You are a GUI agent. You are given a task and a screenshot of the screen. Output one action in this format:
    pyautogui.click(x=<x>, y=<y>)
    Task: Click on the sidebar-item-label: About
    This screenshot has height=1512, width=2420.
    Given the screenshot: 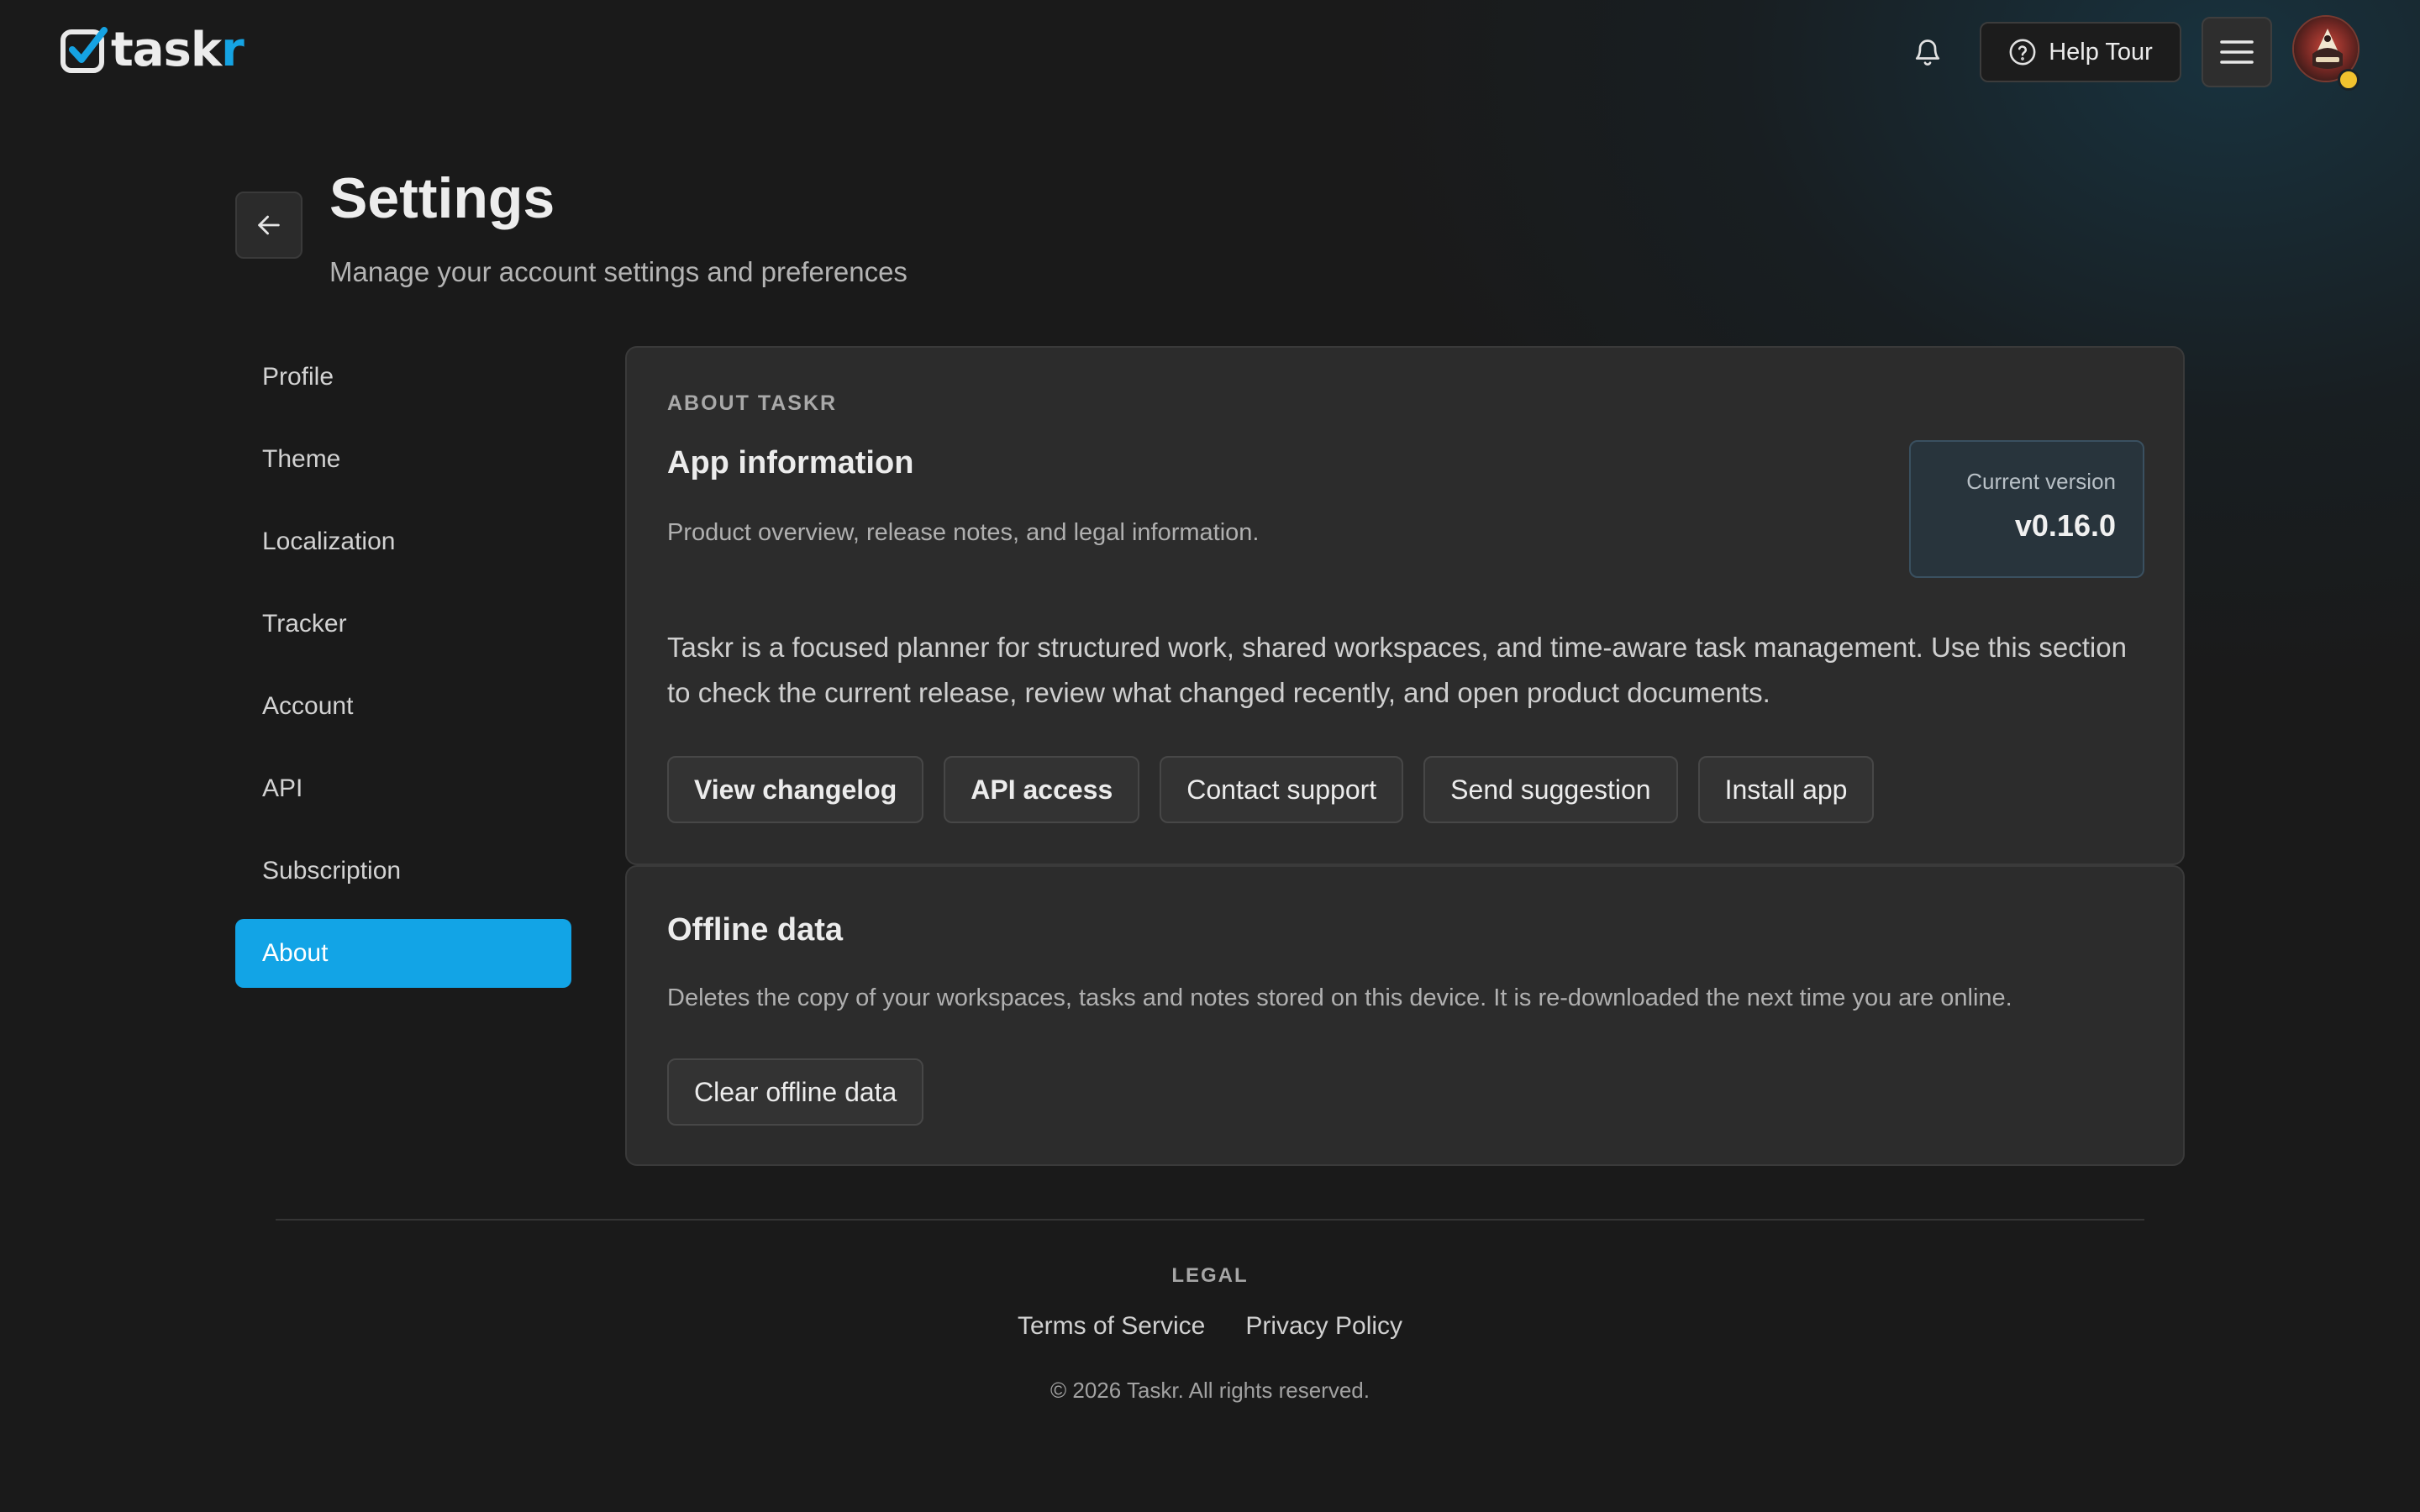 What is the action you would take?
    pyautogui.click(x=295, y=953)
    